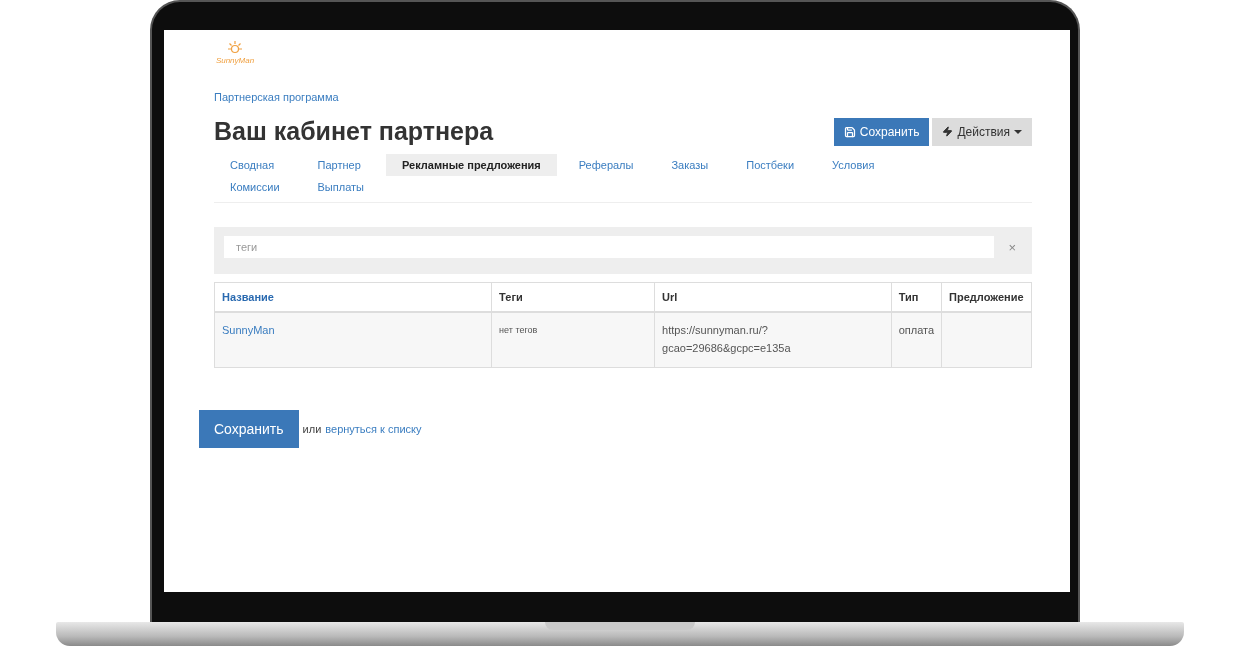 This screenshot has height=664, width=1240. I want to click on clear-button: ×, so click(1012, 247).